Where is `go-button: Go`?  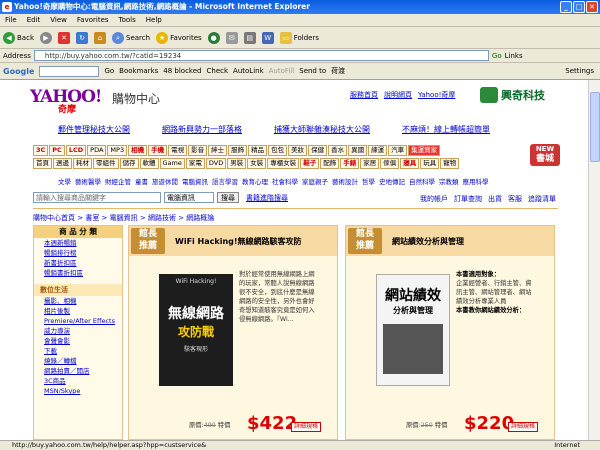
go-button: Go is located at coordinates (497, 56).